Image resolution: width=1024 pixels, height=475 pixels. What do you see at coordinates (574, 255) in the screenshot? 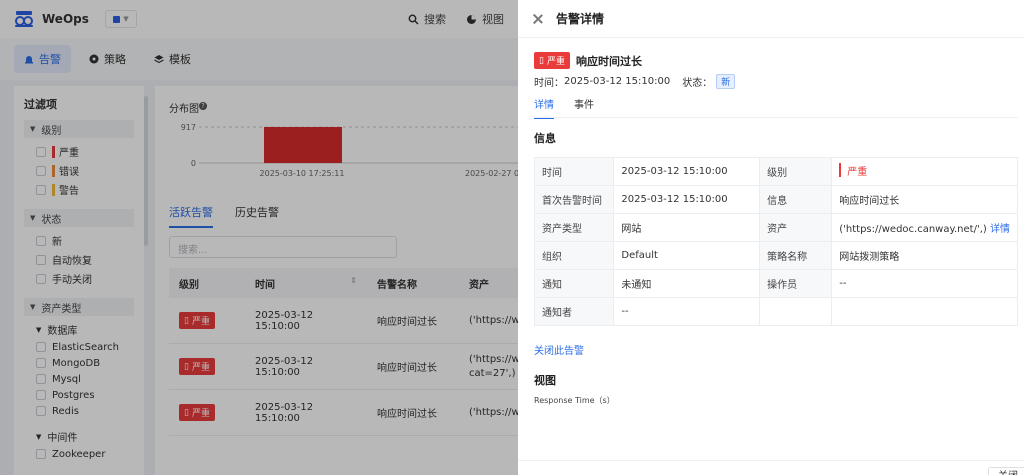
I see `info-key: 组织` at bounding box center [574, 255].